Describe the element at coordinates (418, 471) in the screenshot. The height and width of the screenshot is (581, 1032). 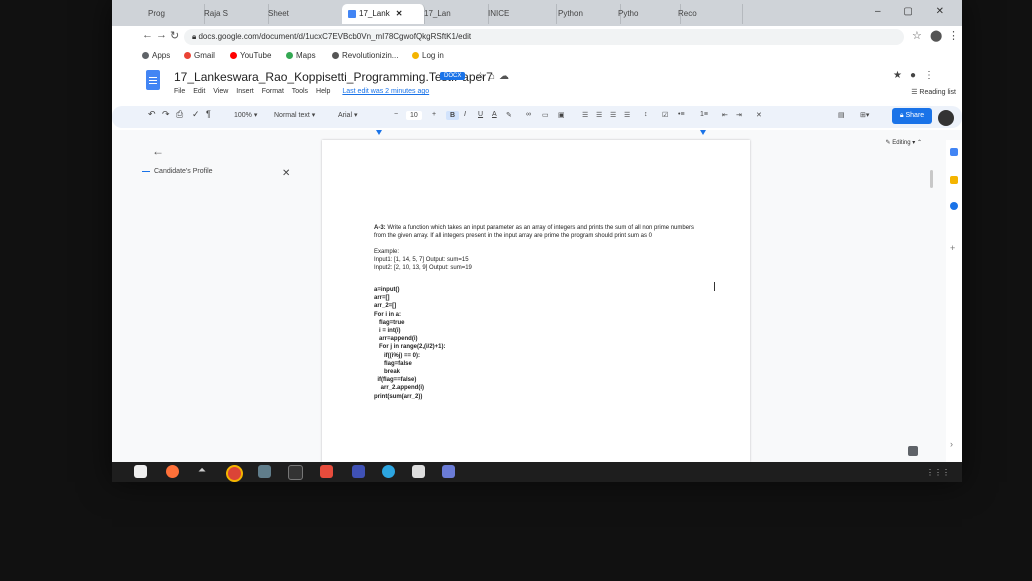
I see `editor-icon` at that location.